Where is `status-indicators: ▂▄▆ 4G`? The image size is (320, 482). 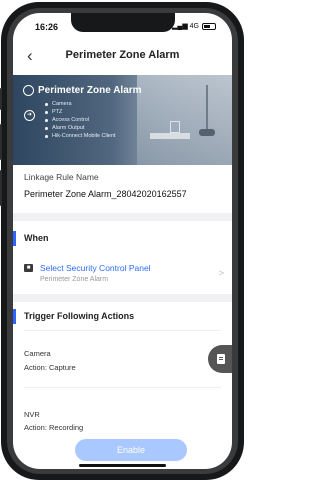
status-indicators: ▂▄▆ 4G is located at coordinates (194, 26).